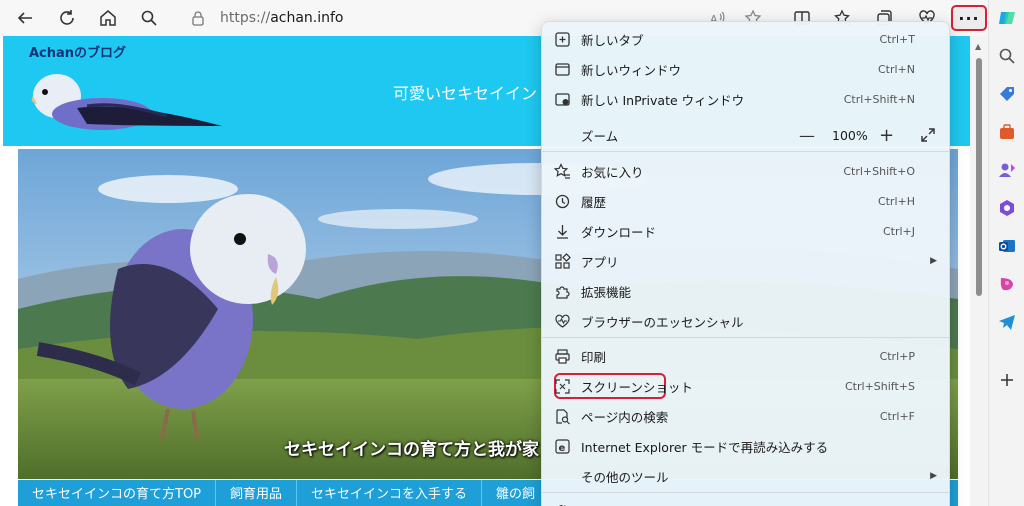 The height and width of the screenshot is (506, 1024). I want to click on budgie-logo-image, so click(126, 102).